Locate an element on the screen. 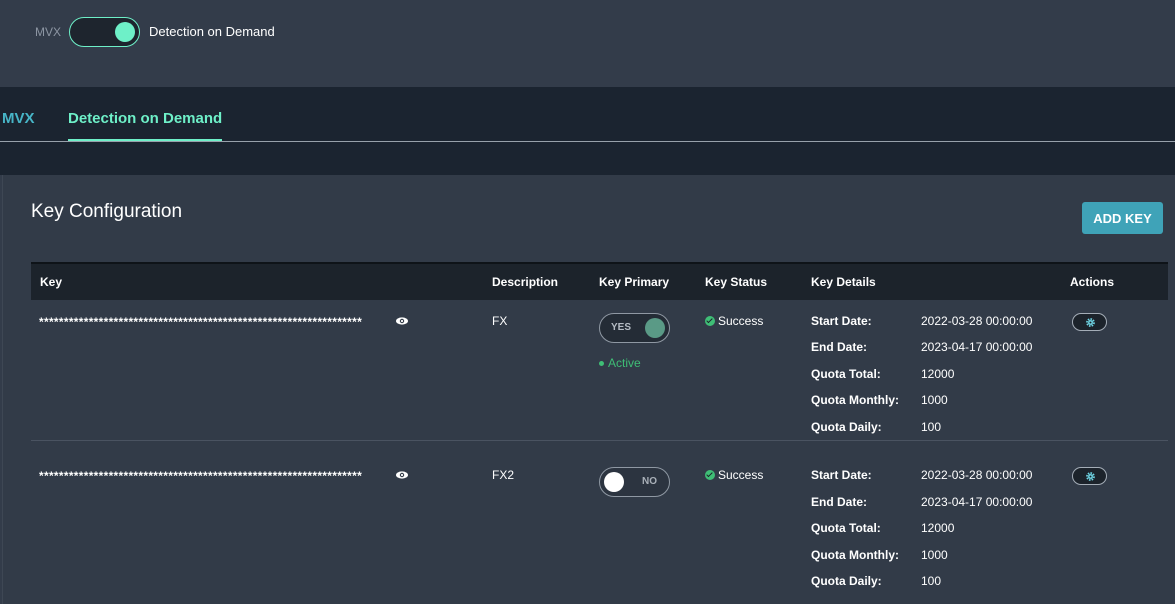 This screenshot has height=604, width=1175. tab-mvx: MVX is located at coordinates (18, 124).